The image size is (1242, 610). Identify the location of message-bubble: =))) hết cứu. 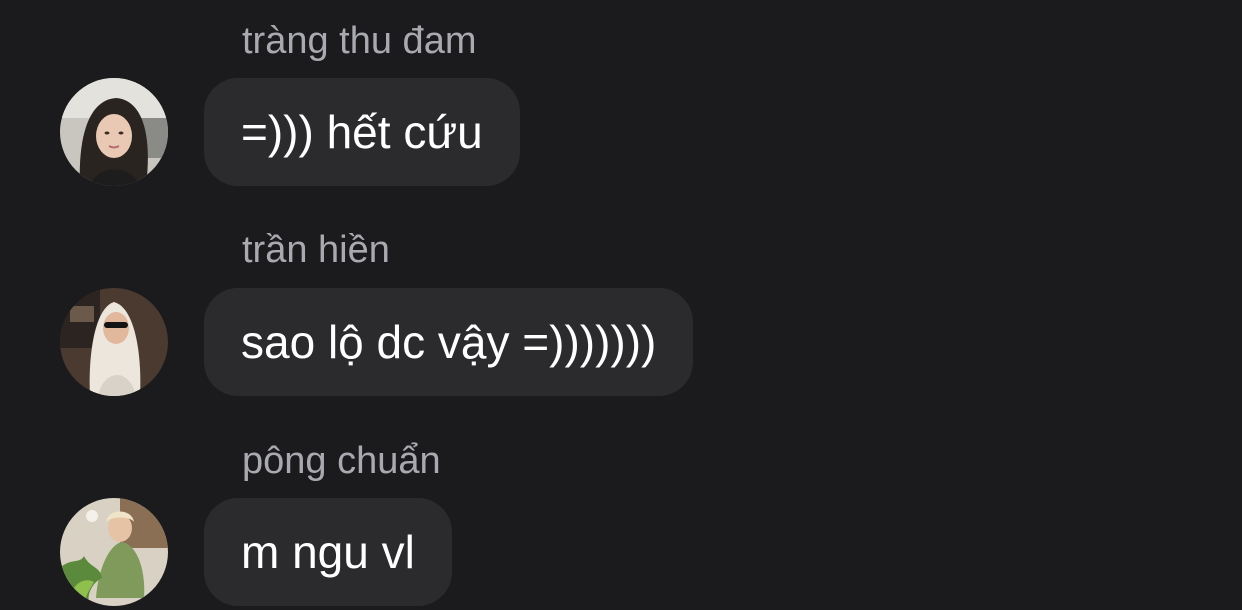
(362, 132).